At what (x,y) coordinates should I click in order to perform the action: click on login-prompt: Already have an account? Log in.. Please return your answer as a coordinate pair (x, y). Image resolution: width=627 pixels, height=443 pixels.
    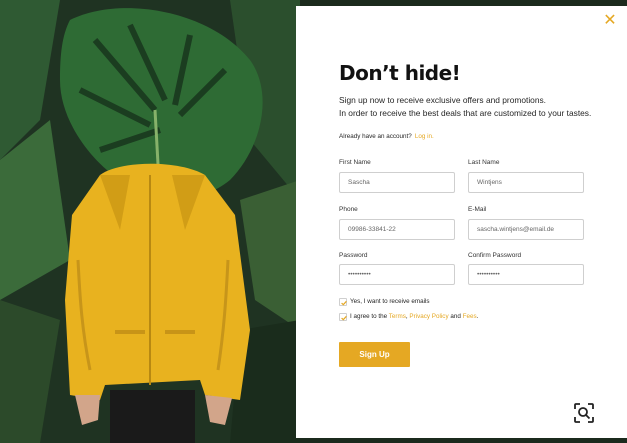
    Looking at the image, I should click on (386, 136).